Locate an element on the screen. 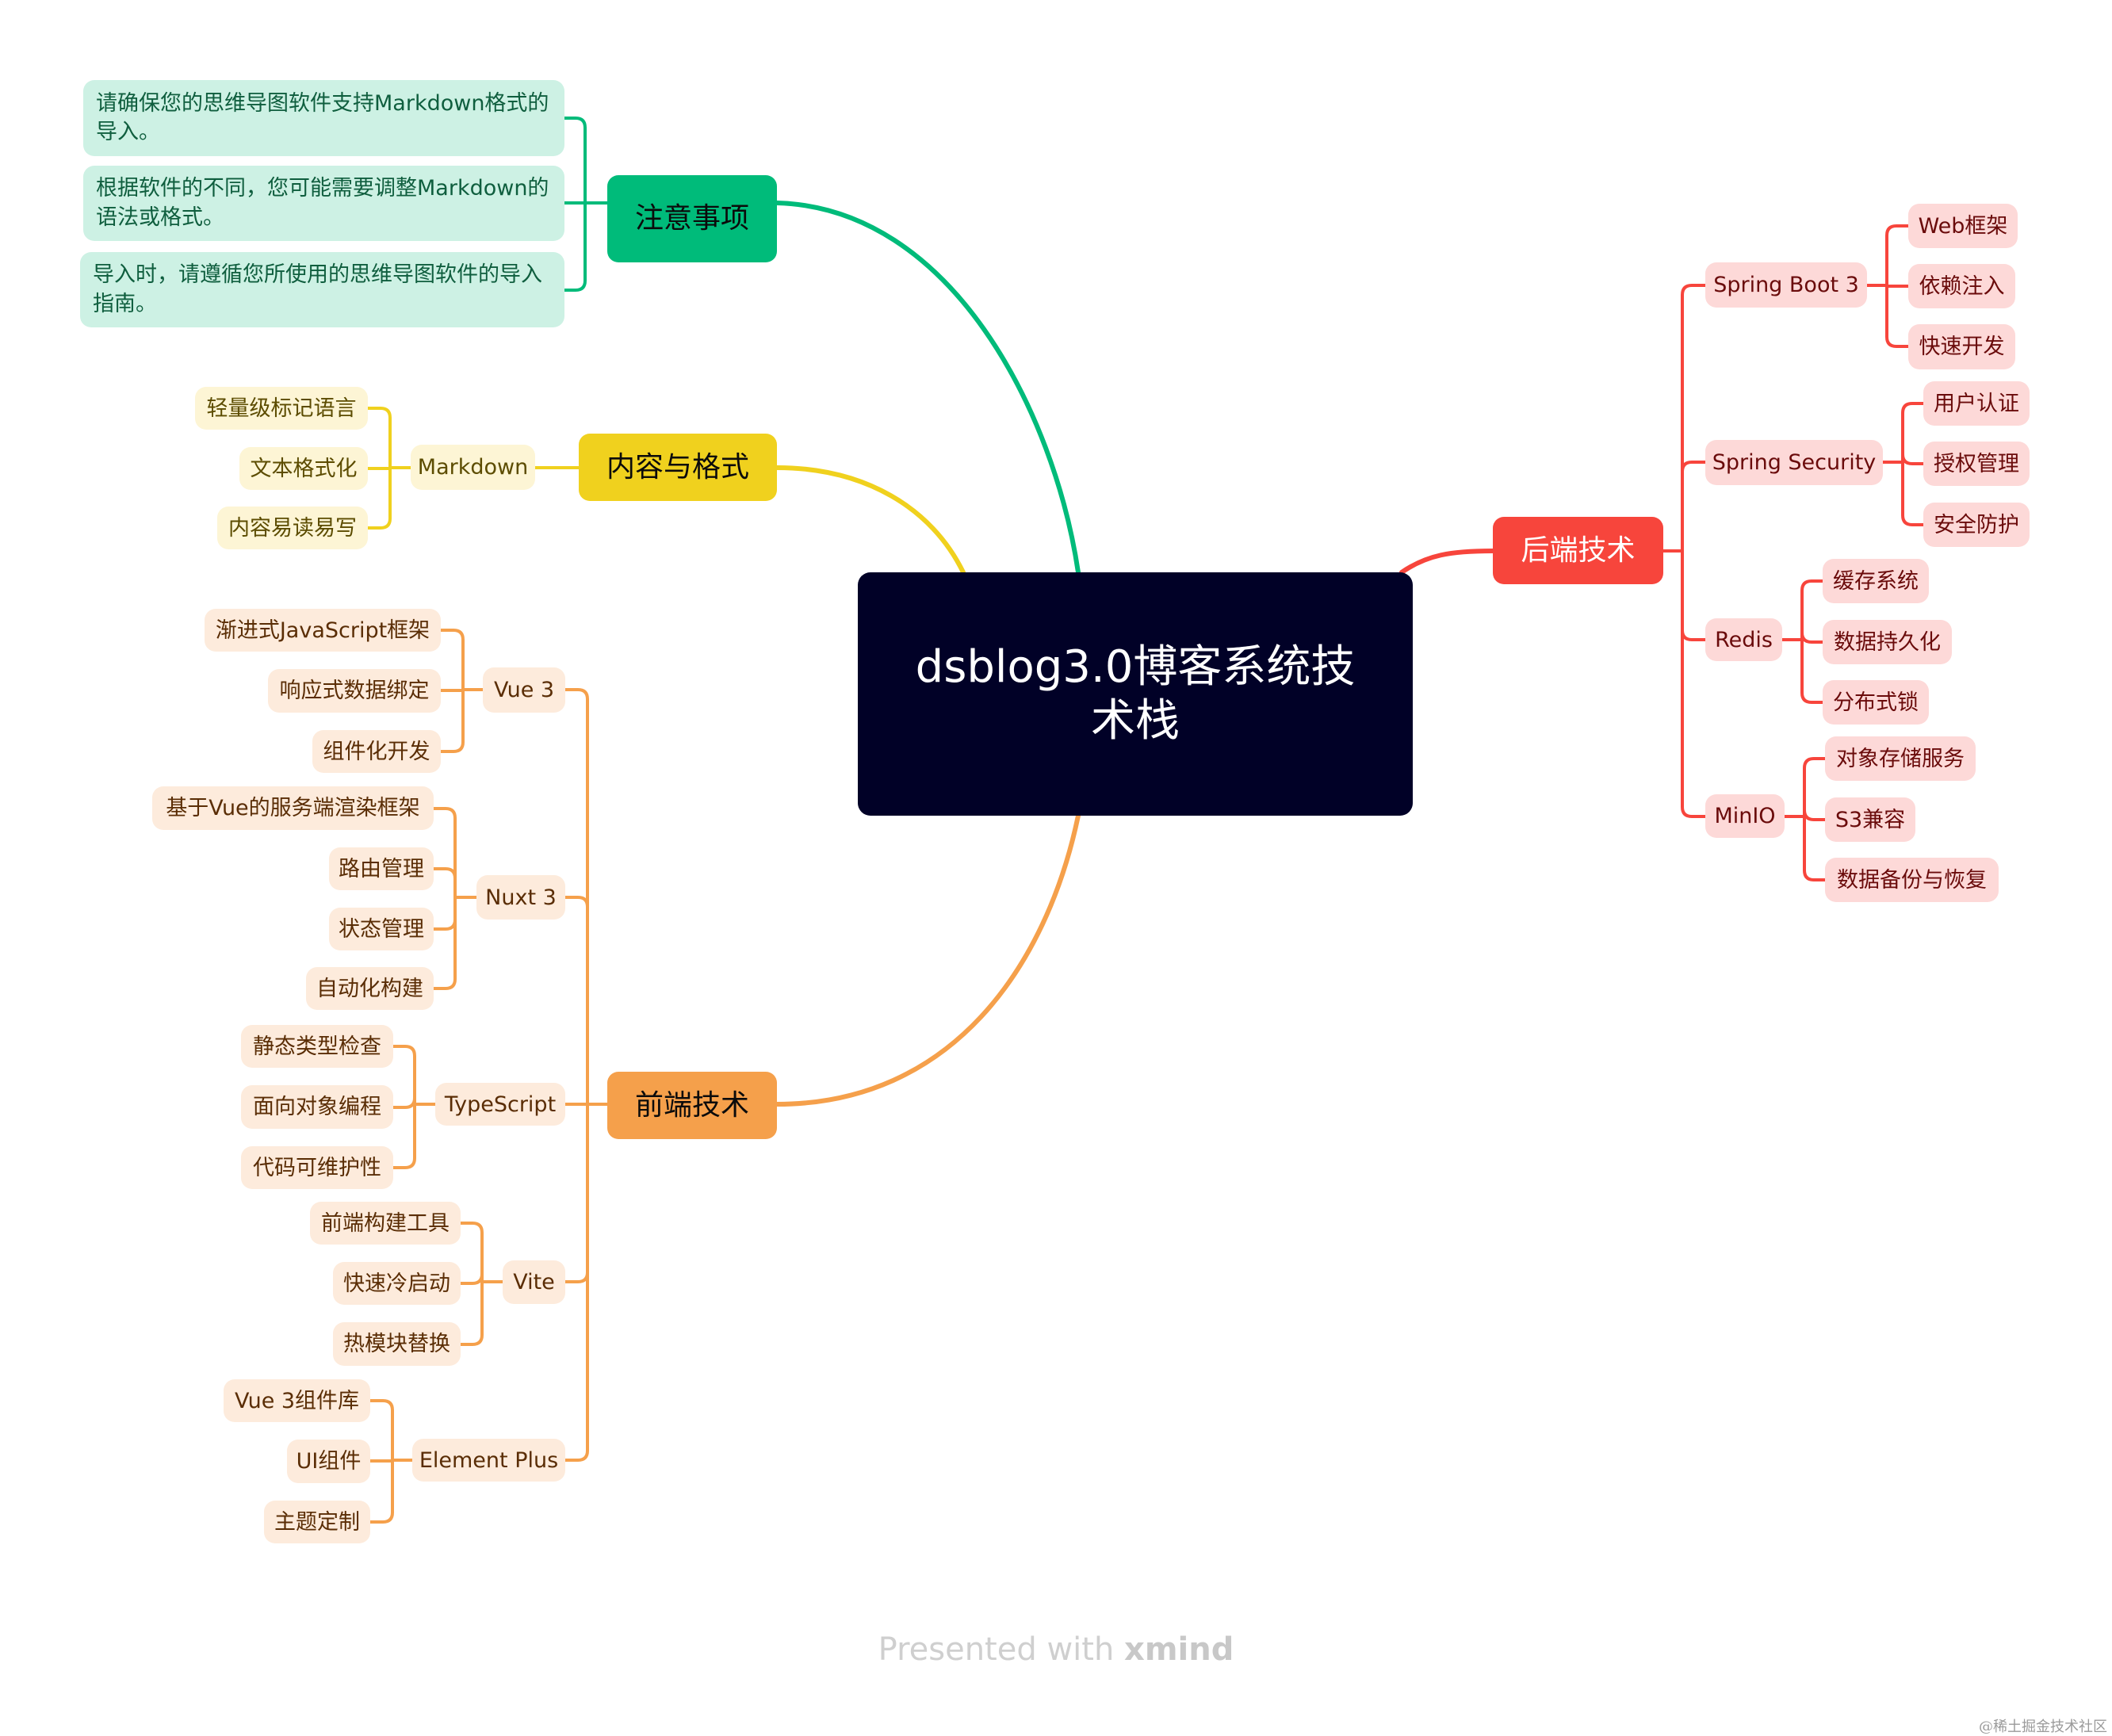 The height and width of the screenshot is (1736, 2112). leaf-item: 对象存储服务 is located at coordinates (1900, 758).